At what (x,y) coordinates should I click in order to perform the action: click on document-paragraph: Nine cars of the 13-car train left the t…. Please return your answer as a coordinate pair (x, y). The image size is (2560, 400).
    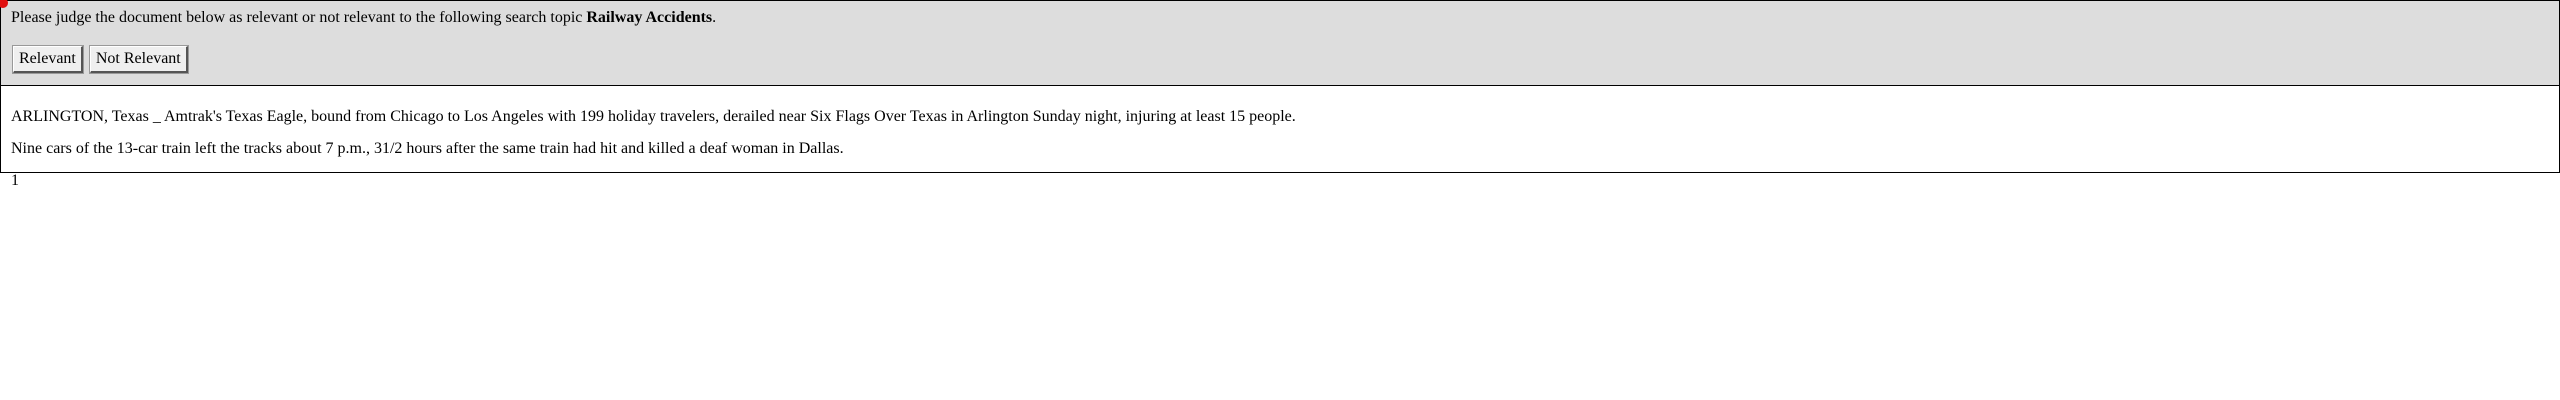
    Looking at the image, I should click on (427, 148).